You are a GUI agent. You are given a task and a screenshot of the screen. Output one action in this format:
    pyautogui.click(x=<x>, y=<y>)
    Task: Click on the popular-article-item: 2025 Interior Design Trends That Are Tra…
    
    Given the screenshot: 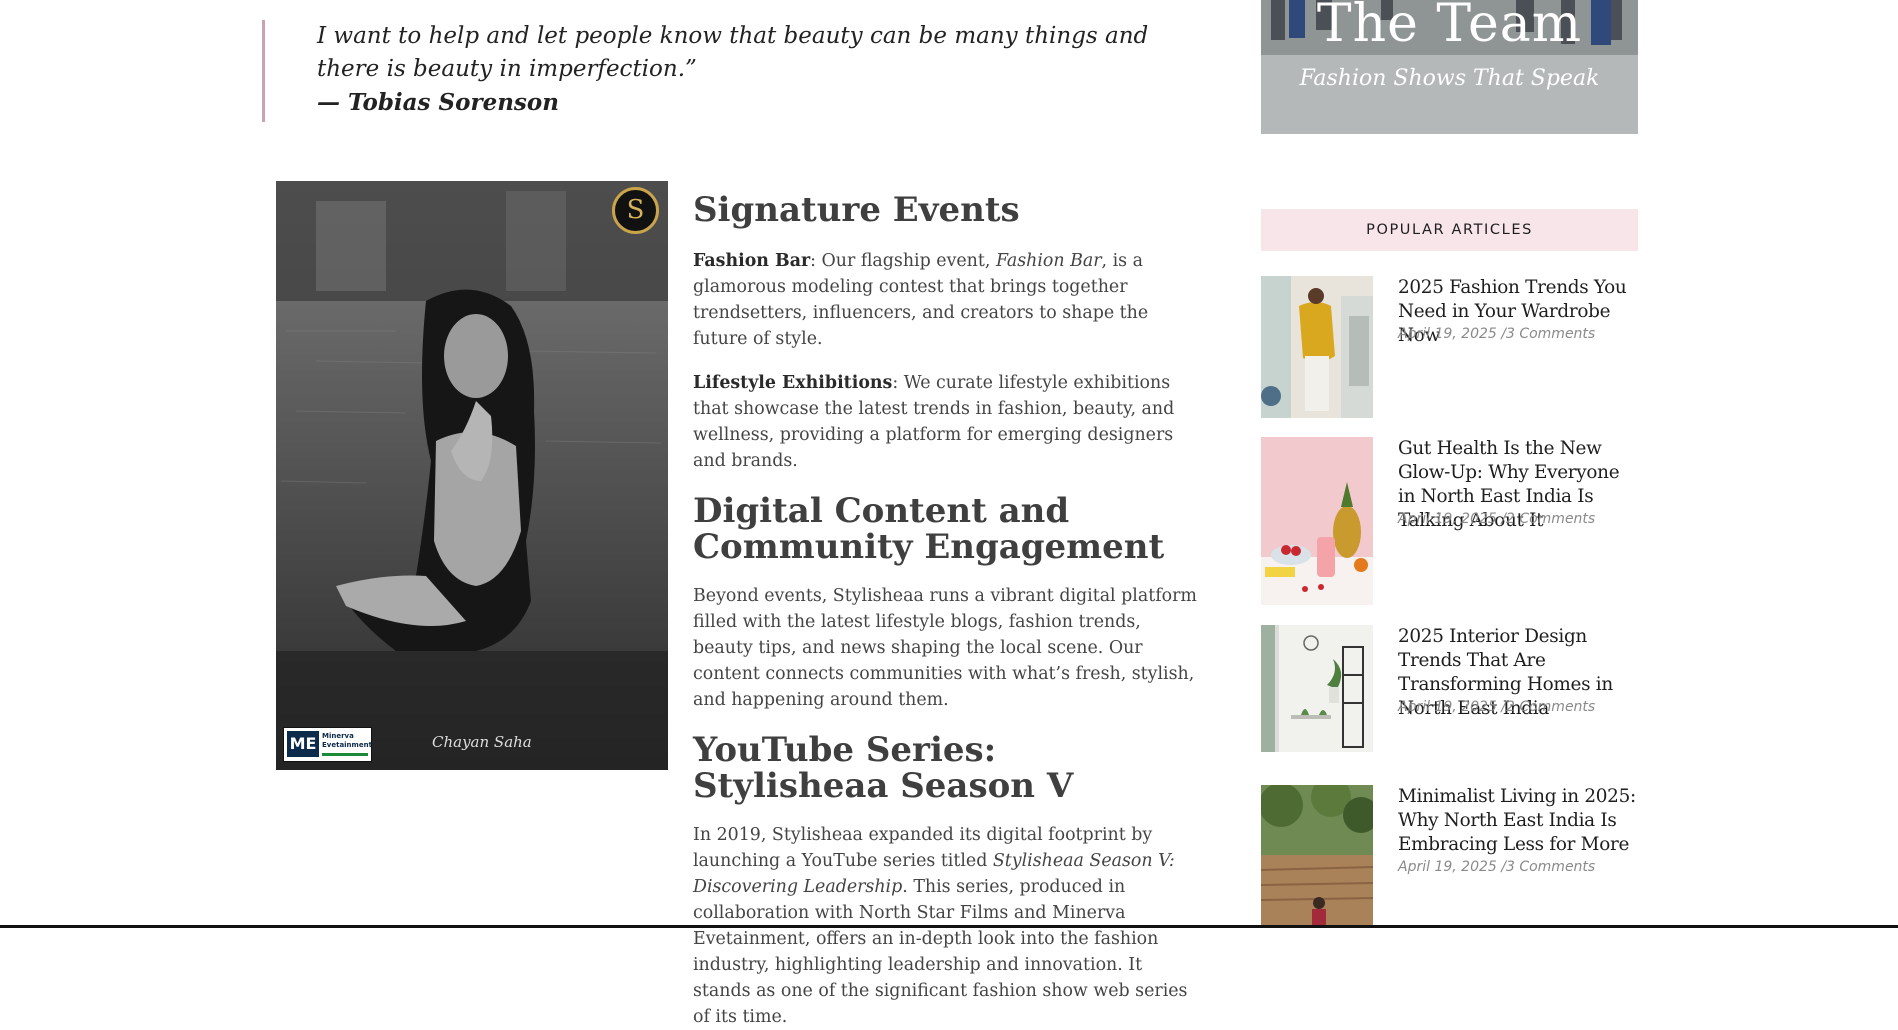 What is the action you would take?
    pyautogui.click(x=1449, y=688)
    